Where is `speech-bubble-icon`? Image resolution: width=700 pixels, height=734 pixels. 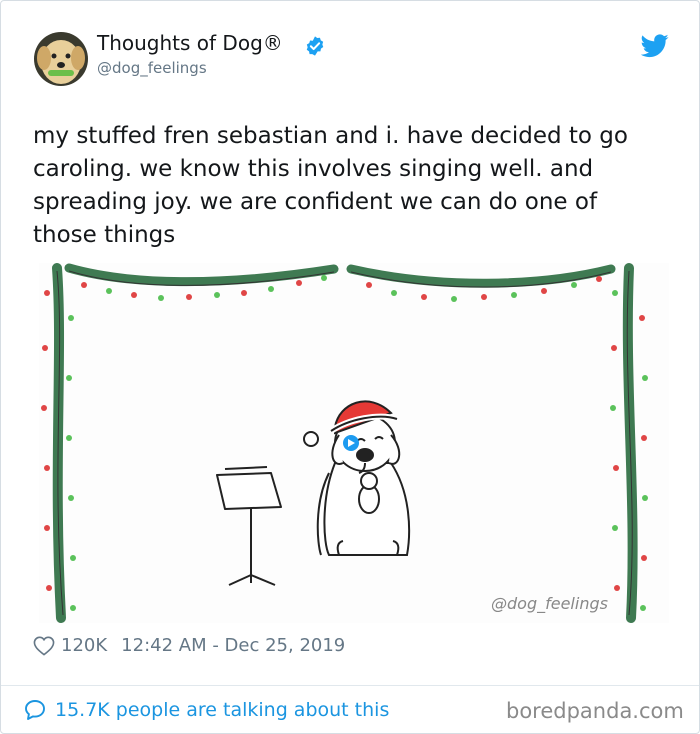 speech-bubble-icon is located at coordinates (35, 710).